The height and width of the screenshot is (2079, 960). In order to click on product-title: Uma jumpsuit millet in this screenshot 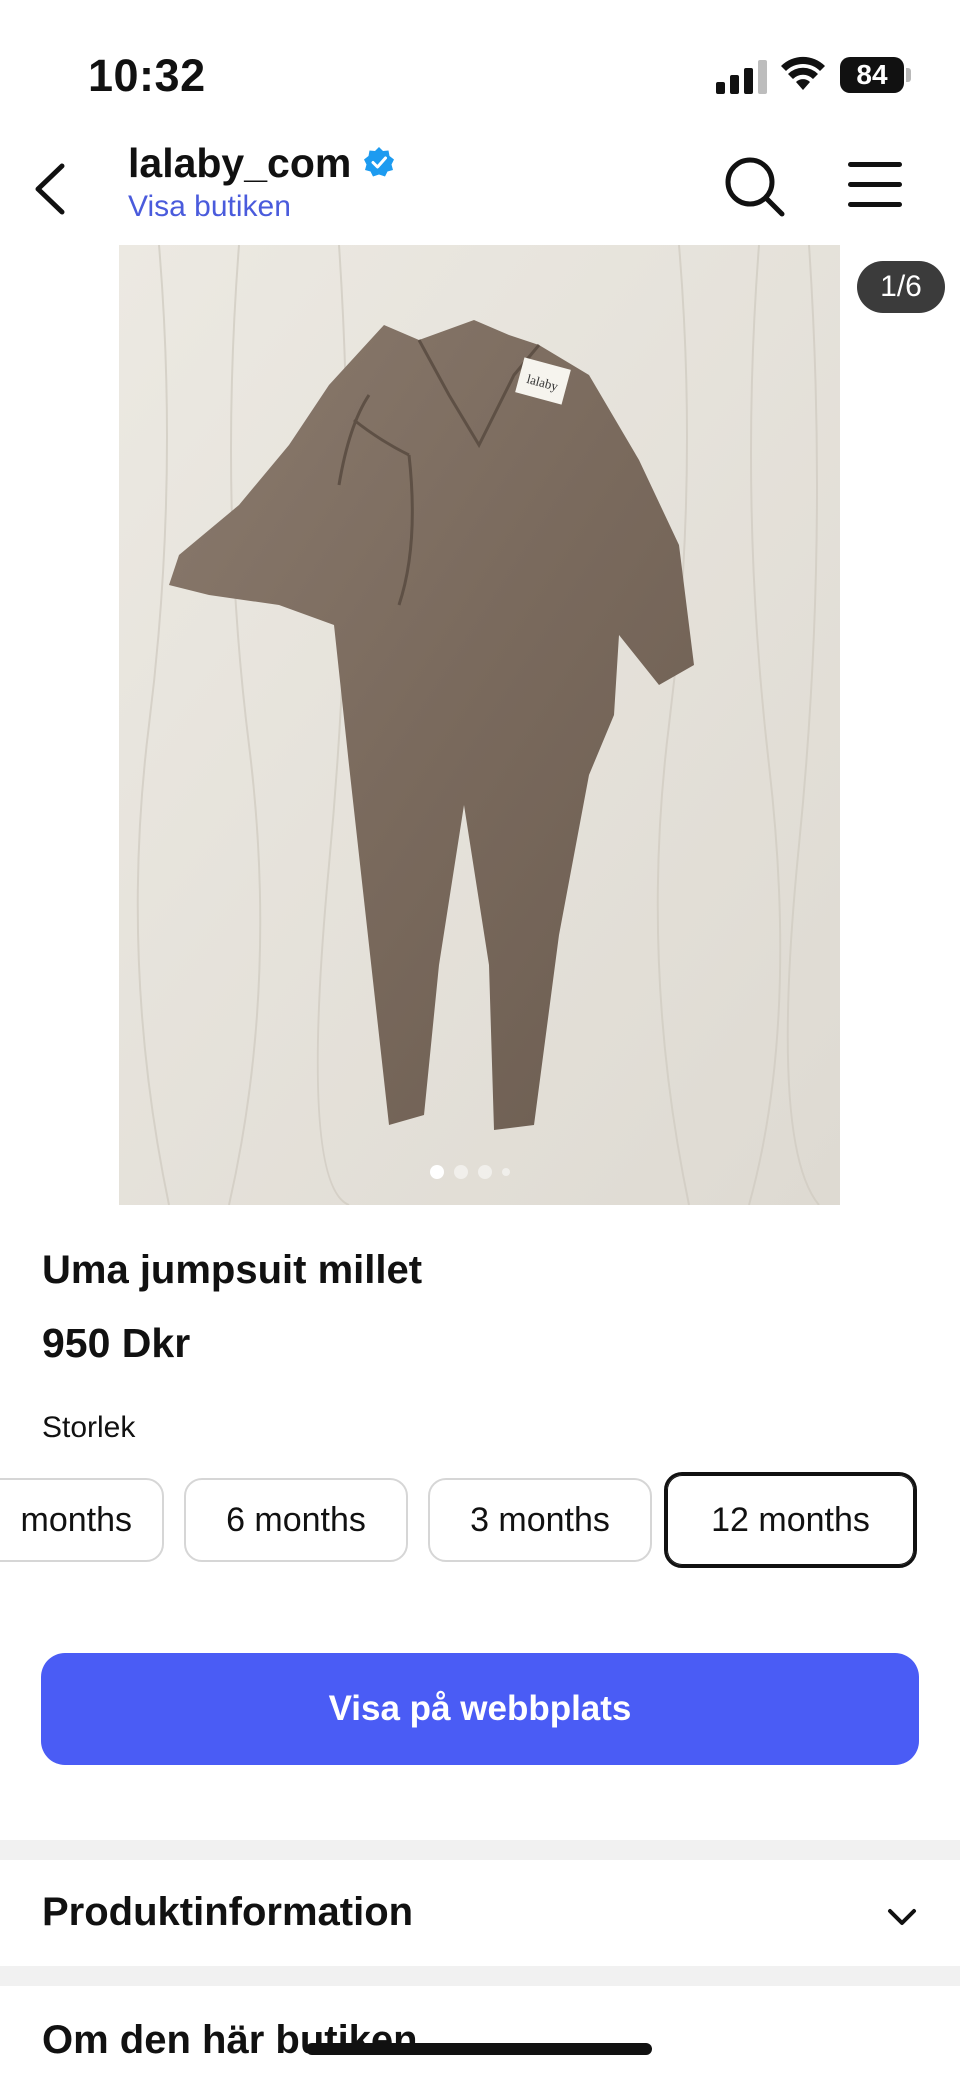, I will do `click(232, 1270)`.